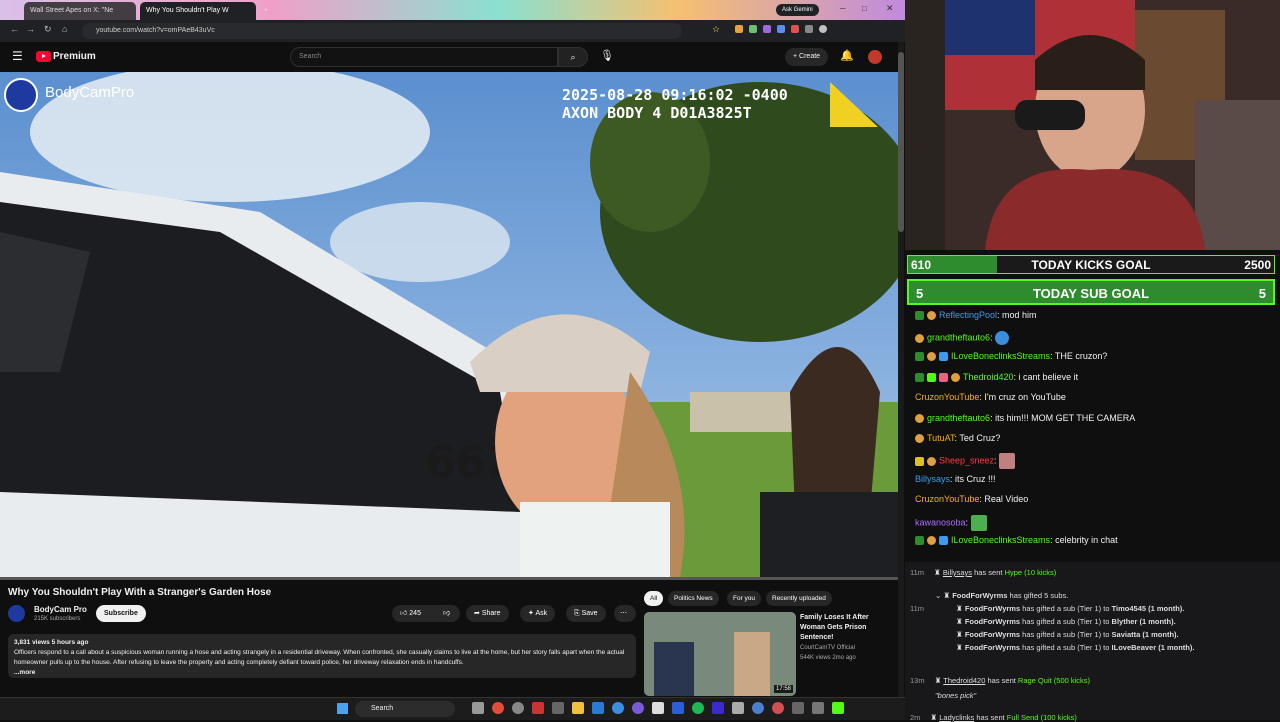 Image resolution: width=1280 pixels, height=722 pixels. I want to click on kicks-goal-label: TODAY KICKS GOAL, so click(1091, 265).